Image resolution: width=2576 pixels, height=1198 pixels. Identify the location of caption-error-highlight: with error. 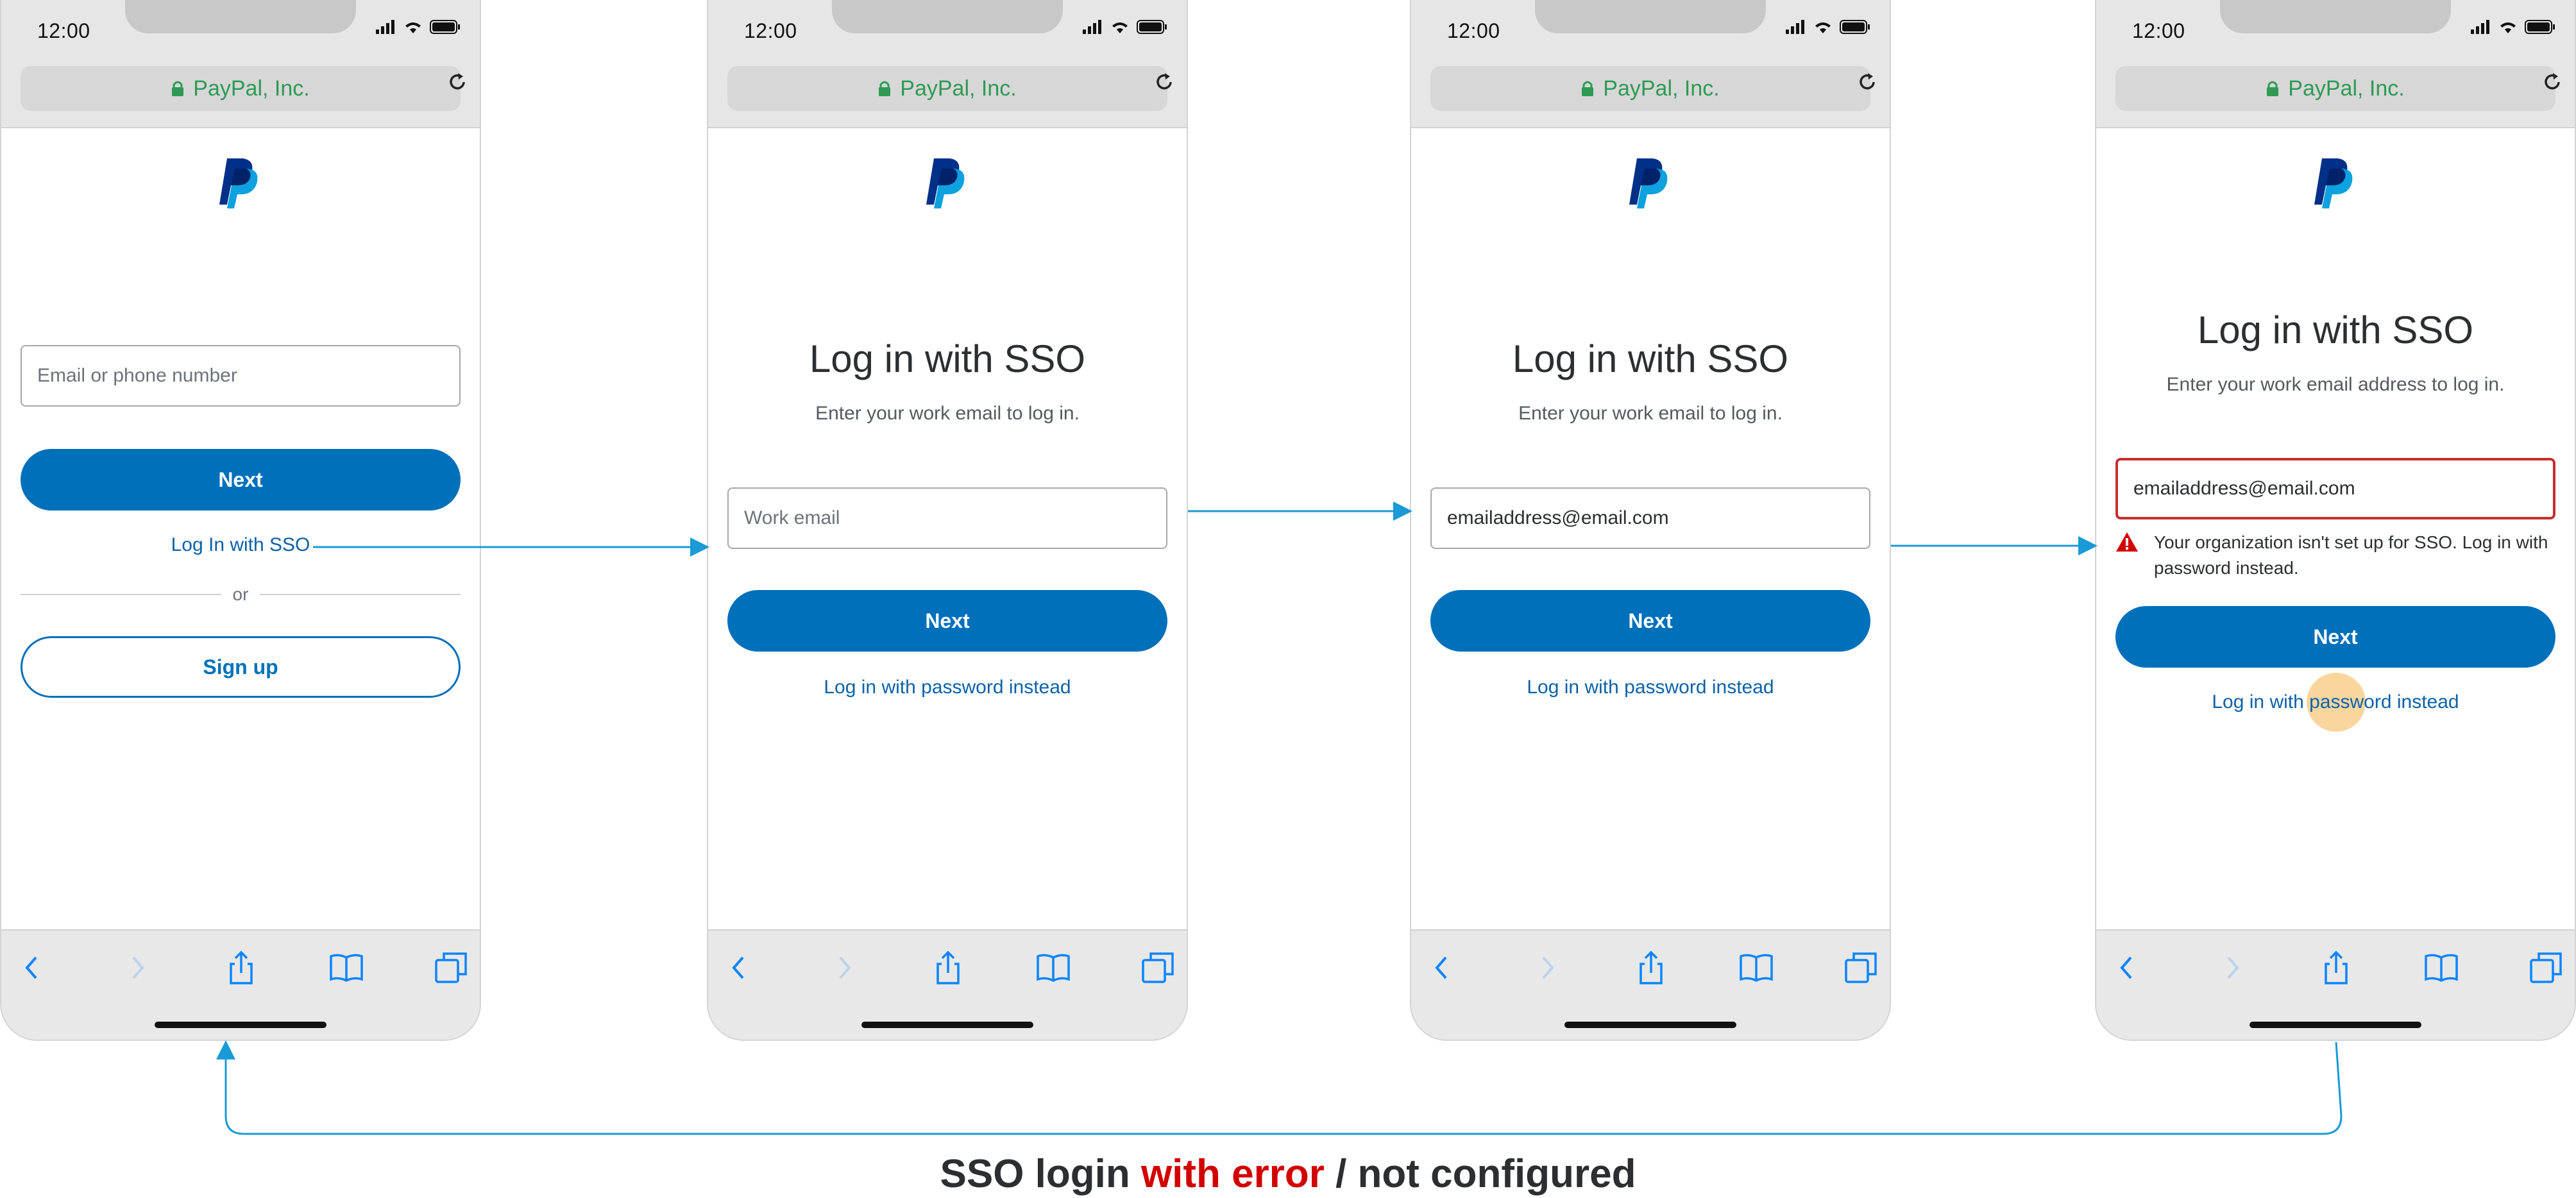
(1232, 1174).